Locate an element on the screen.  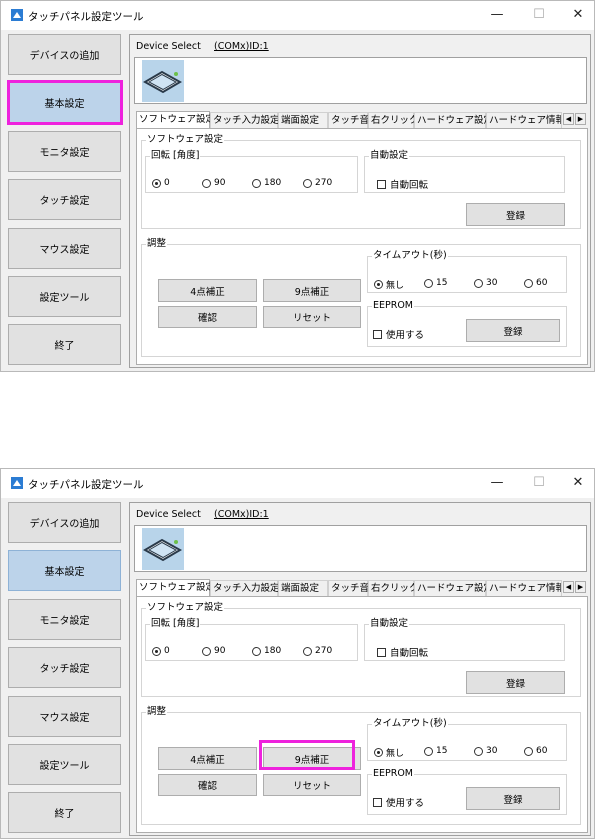
eeprom-group: EEPROM 使用する 登録 is located at coordinates (467, 792).